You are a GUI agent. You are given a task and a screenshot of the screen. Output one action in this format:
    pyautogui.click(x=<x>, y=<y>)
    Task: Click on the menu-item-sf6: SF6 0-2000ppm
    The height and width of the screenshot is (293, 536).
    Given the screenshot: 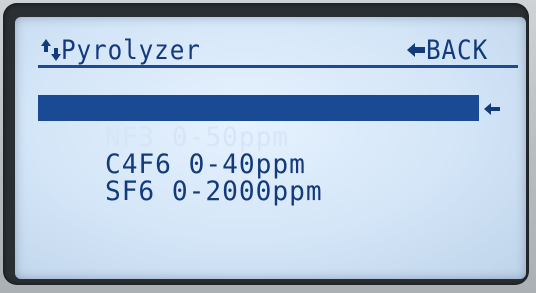 What is the action you would take?
    pyautogui.click(x=180, y=178)
    